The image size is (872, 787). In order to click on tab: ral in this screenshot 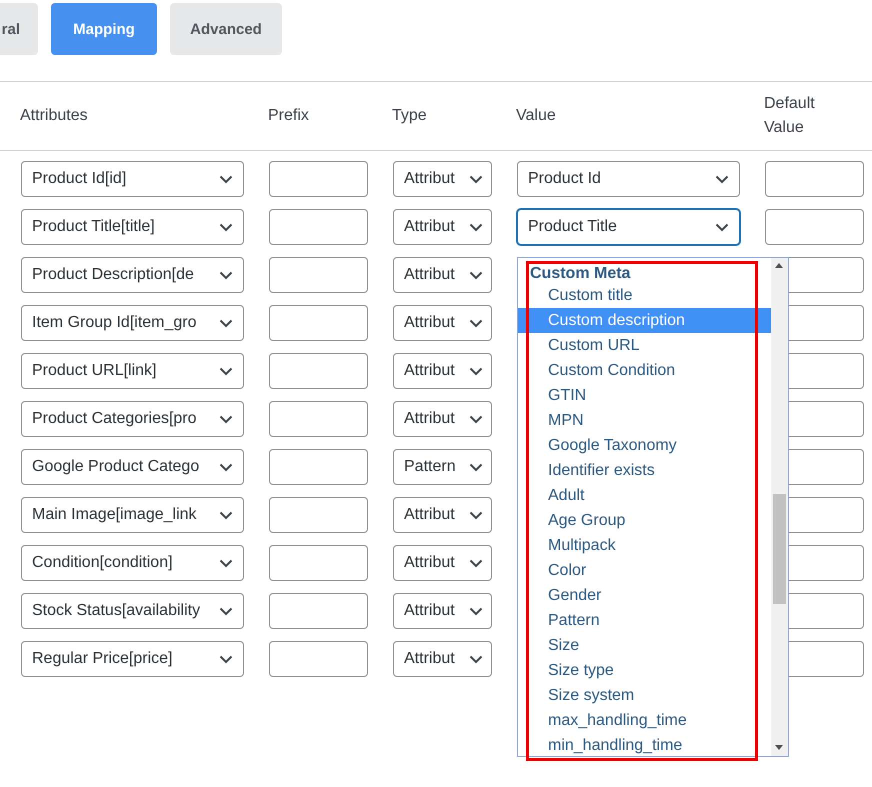, I will do `click(19, 29)`.